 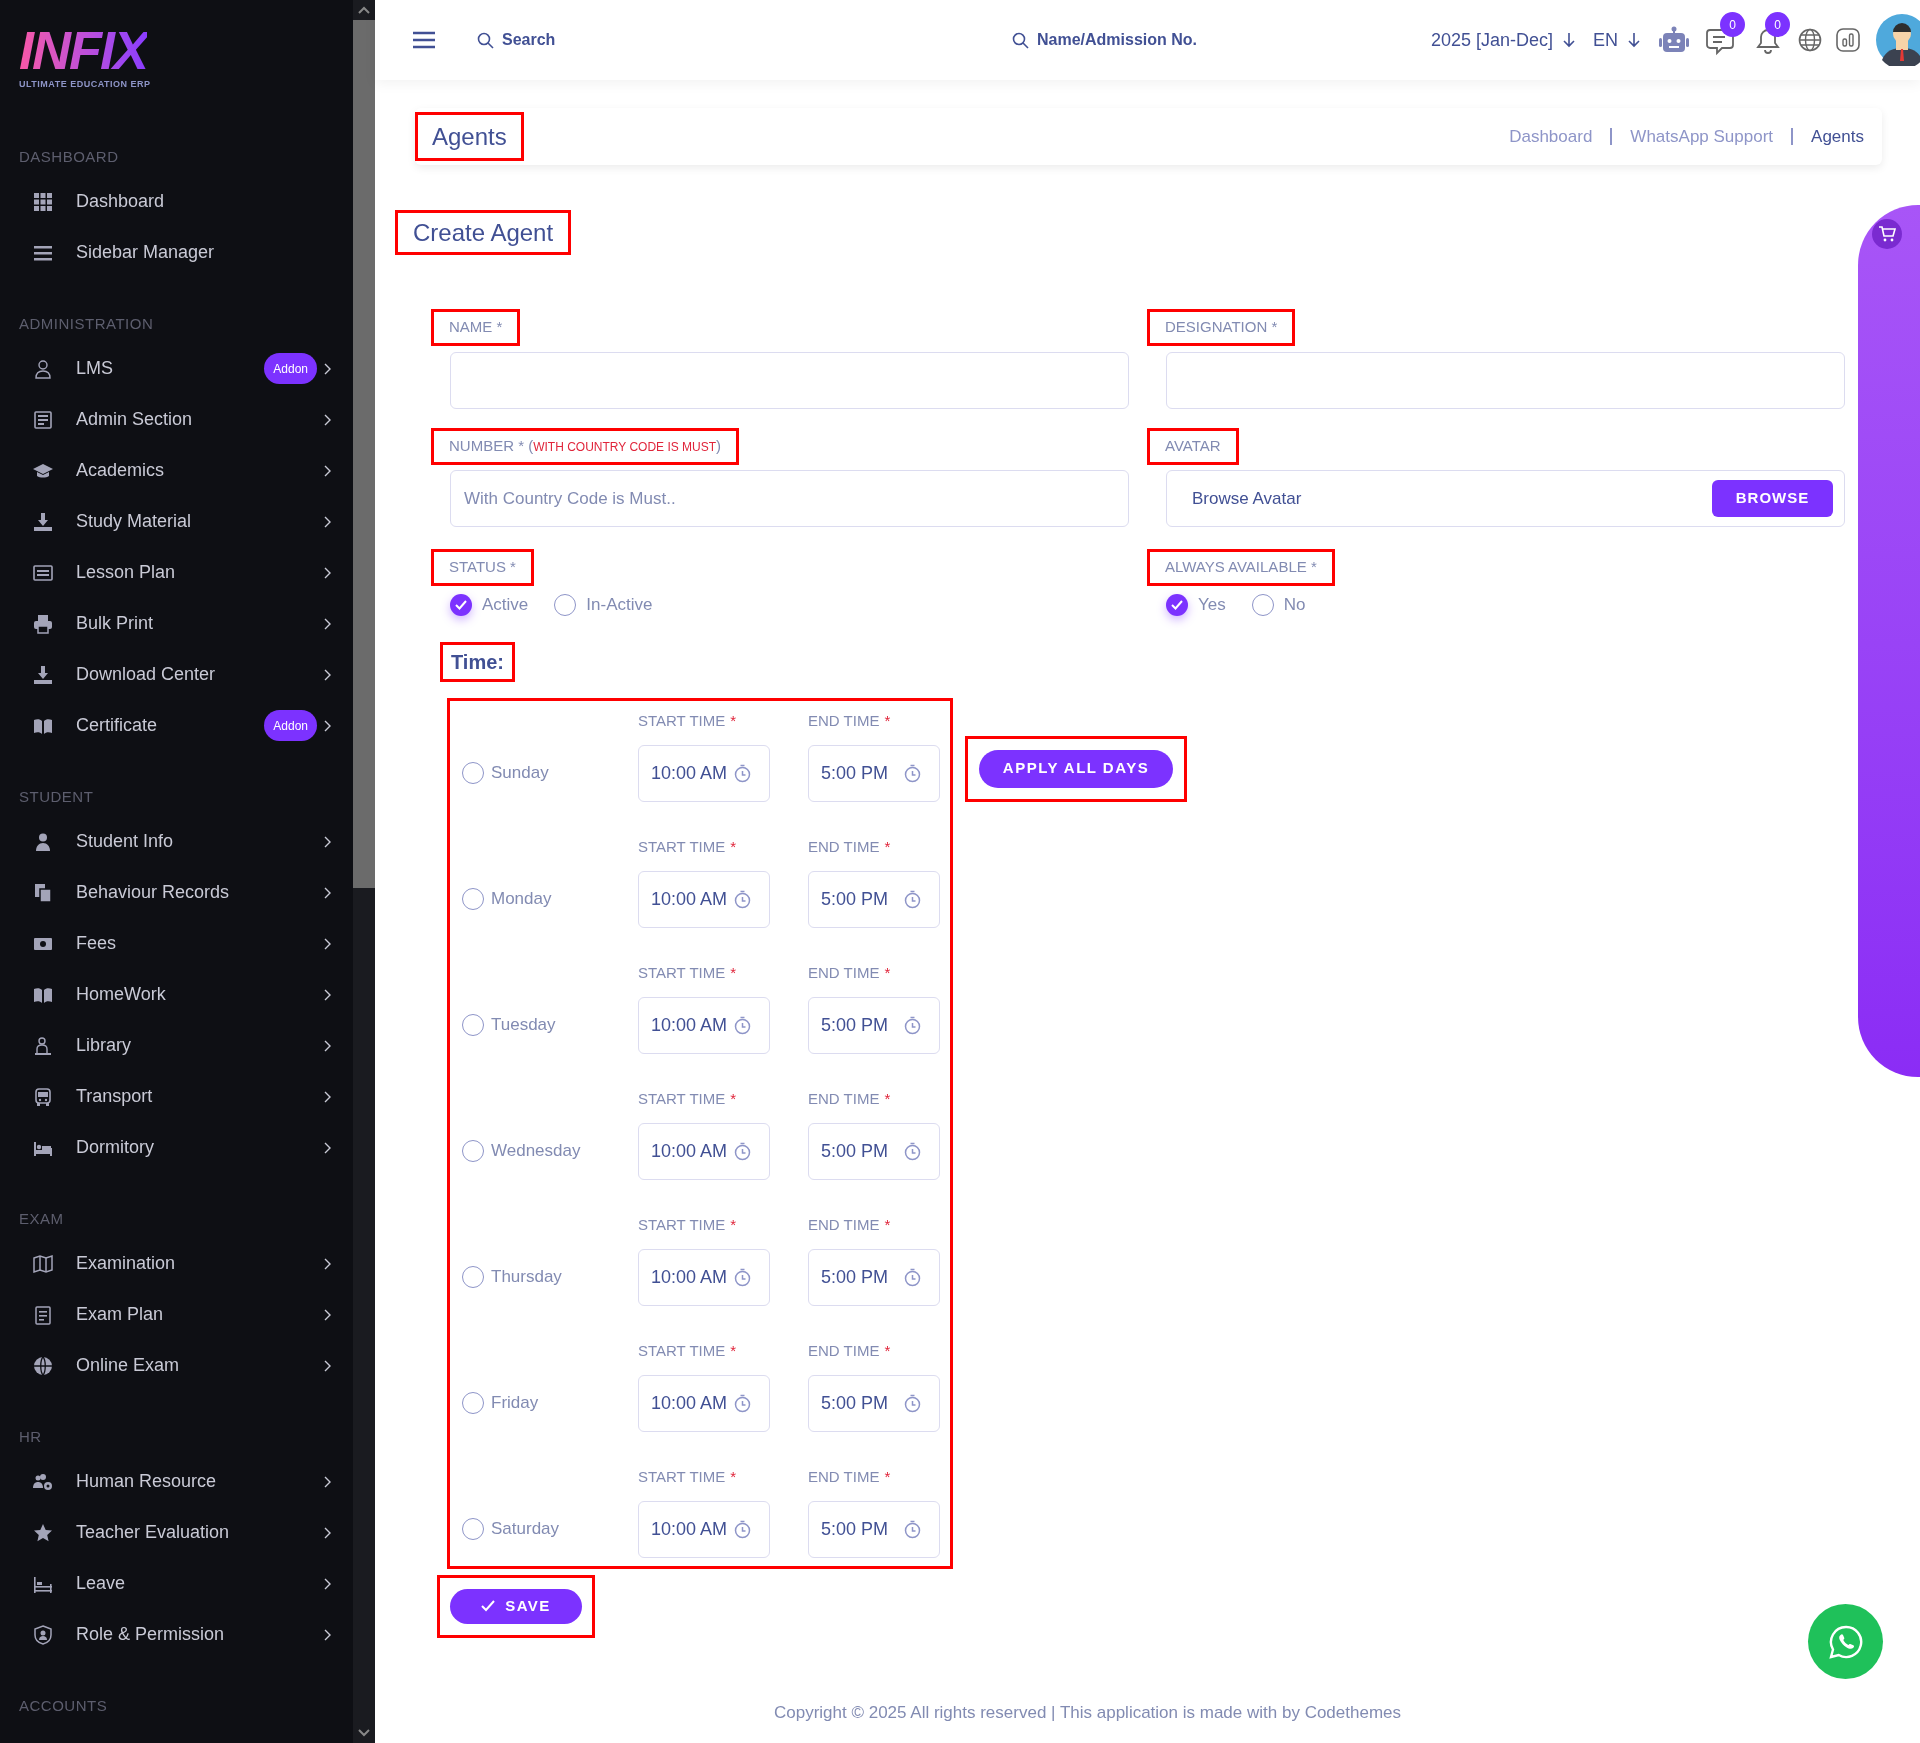 What do you see at coordinates (176, 943) in the screenshot?
I see `sidebar-item: Fees` at bounding box center [176, 943].